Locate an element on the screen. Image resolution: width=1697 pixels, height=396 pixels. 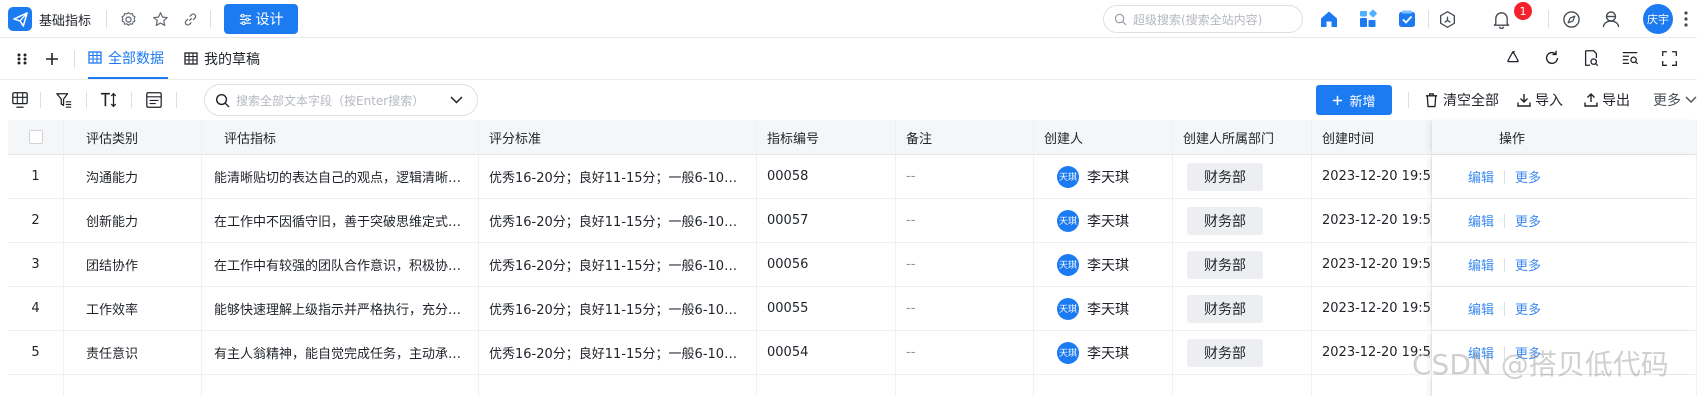
compass-icon is located at coordinates (1571, 19).